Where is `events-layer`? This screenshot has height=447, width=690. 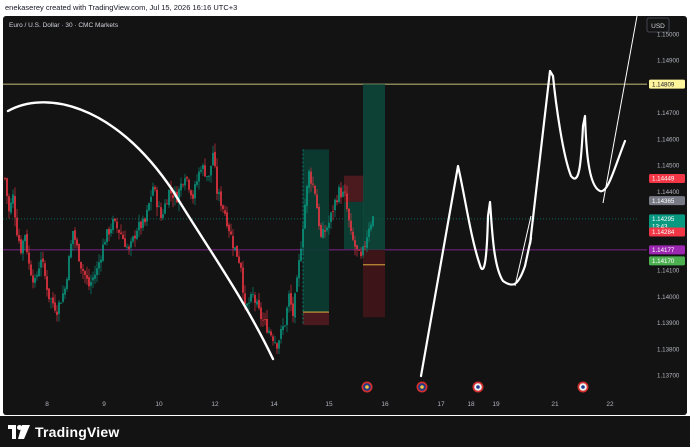
events-layer is located at coordinates (475, 387).